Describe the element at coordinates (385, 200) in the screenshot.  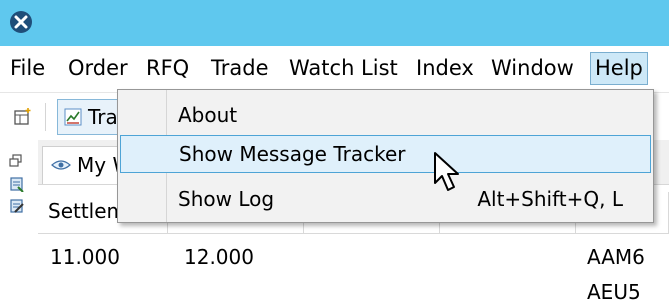
I see `menu-item-show-log: Show Log Alt+Shift+Q, L` at that location.